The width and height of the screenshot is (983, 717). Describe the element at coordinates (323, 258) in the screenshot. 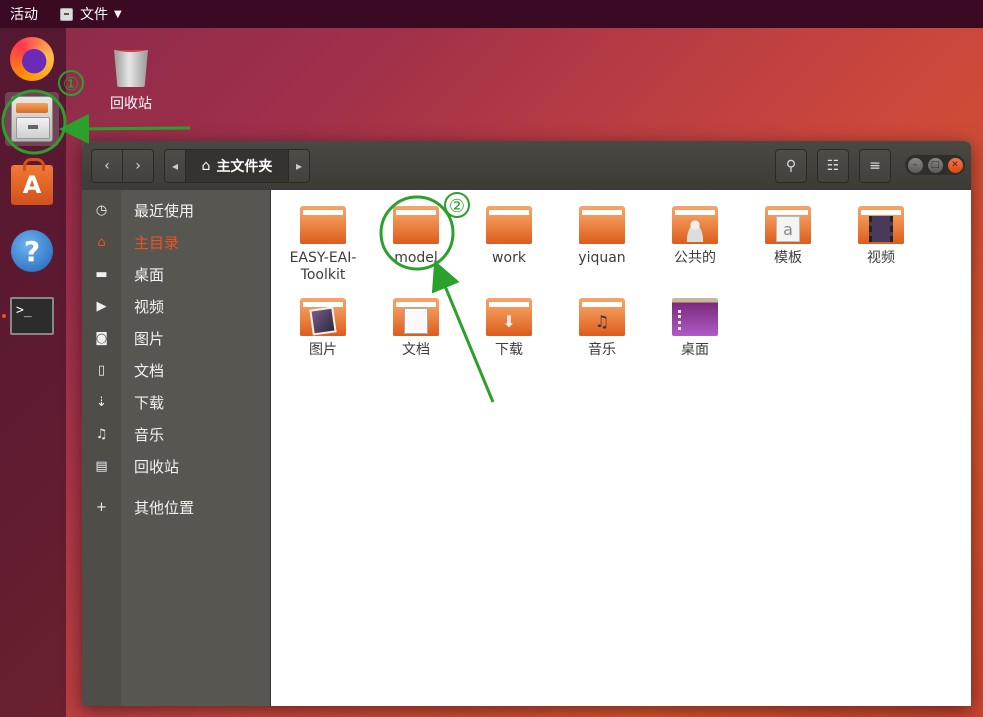

I see `file-label: EASY-EAI-` at that location.